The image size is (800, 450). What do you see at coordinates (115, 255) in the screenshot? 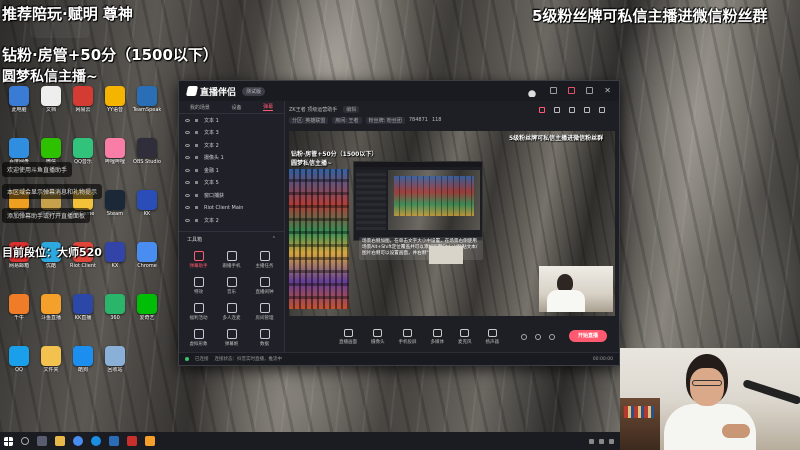
I see `desktop-icon: KX` at bounding box center [115, 255].